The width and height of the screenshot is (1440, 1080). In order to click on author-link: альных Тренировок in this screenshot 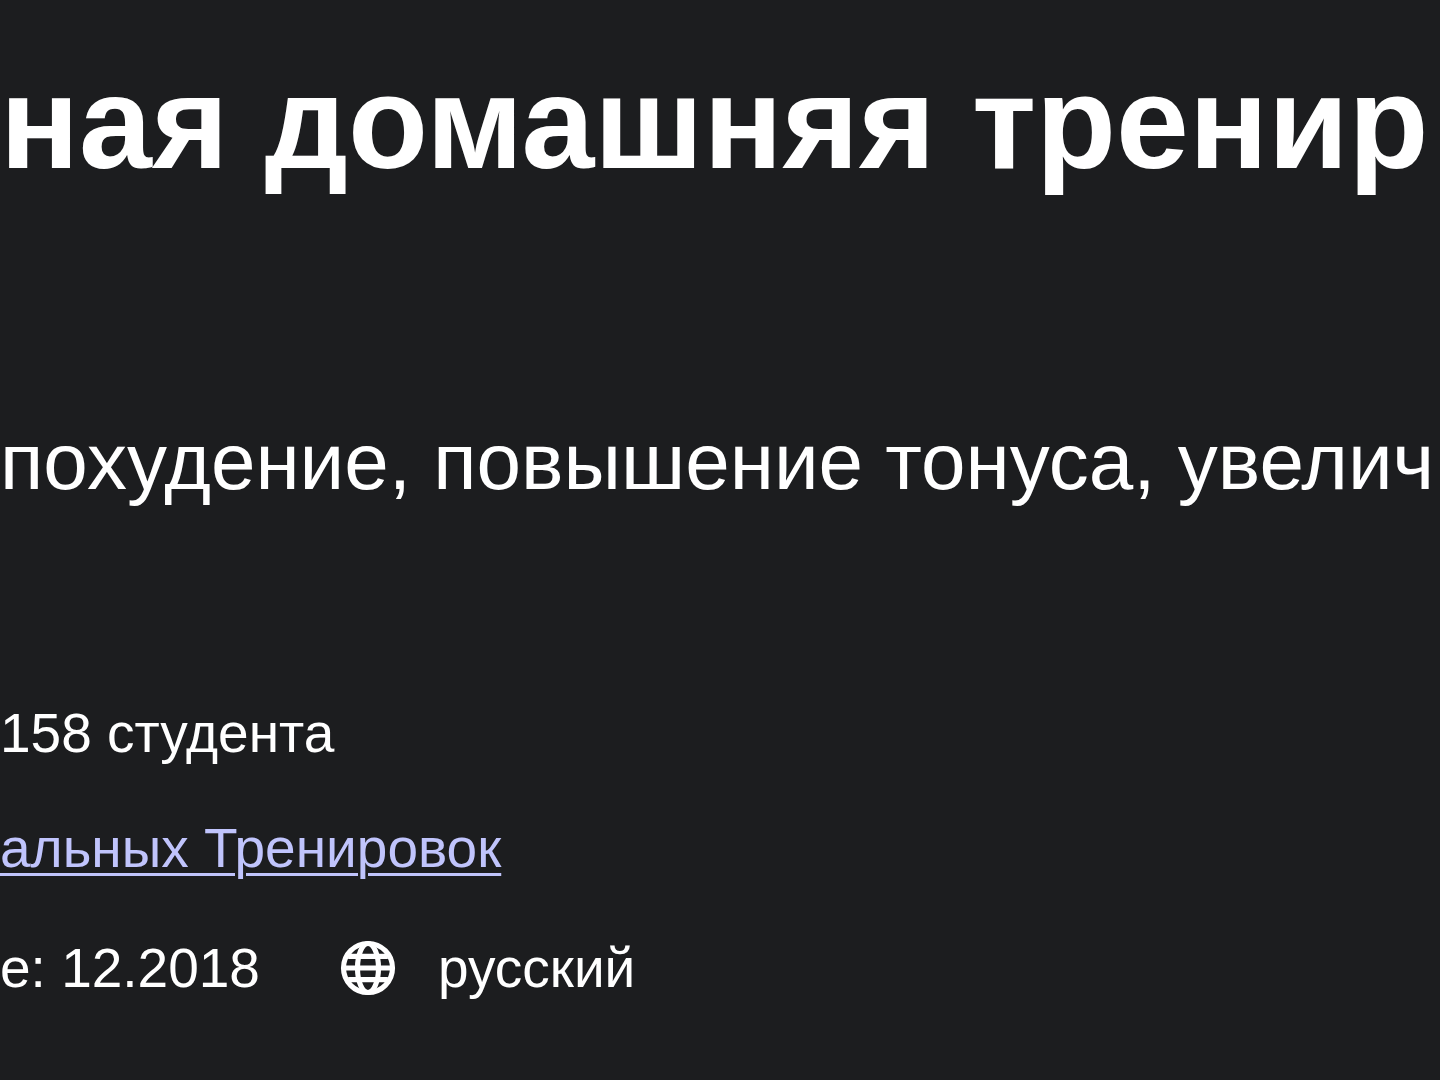, I will do `click(251, 848)`.